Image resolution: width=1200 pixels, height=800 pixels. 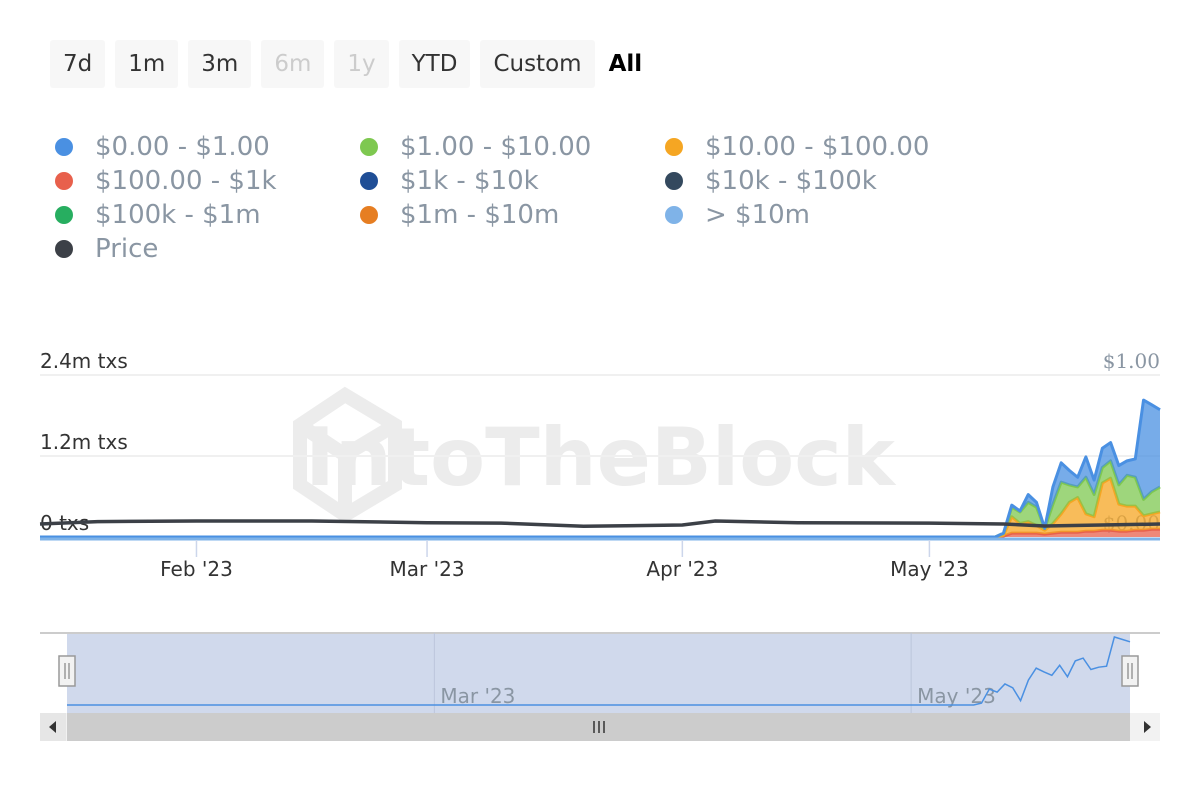 What do you see at coordinates (1146, 727) in the screenshot?
I see `scroll-right-button` at bounding box center [1146, 727].